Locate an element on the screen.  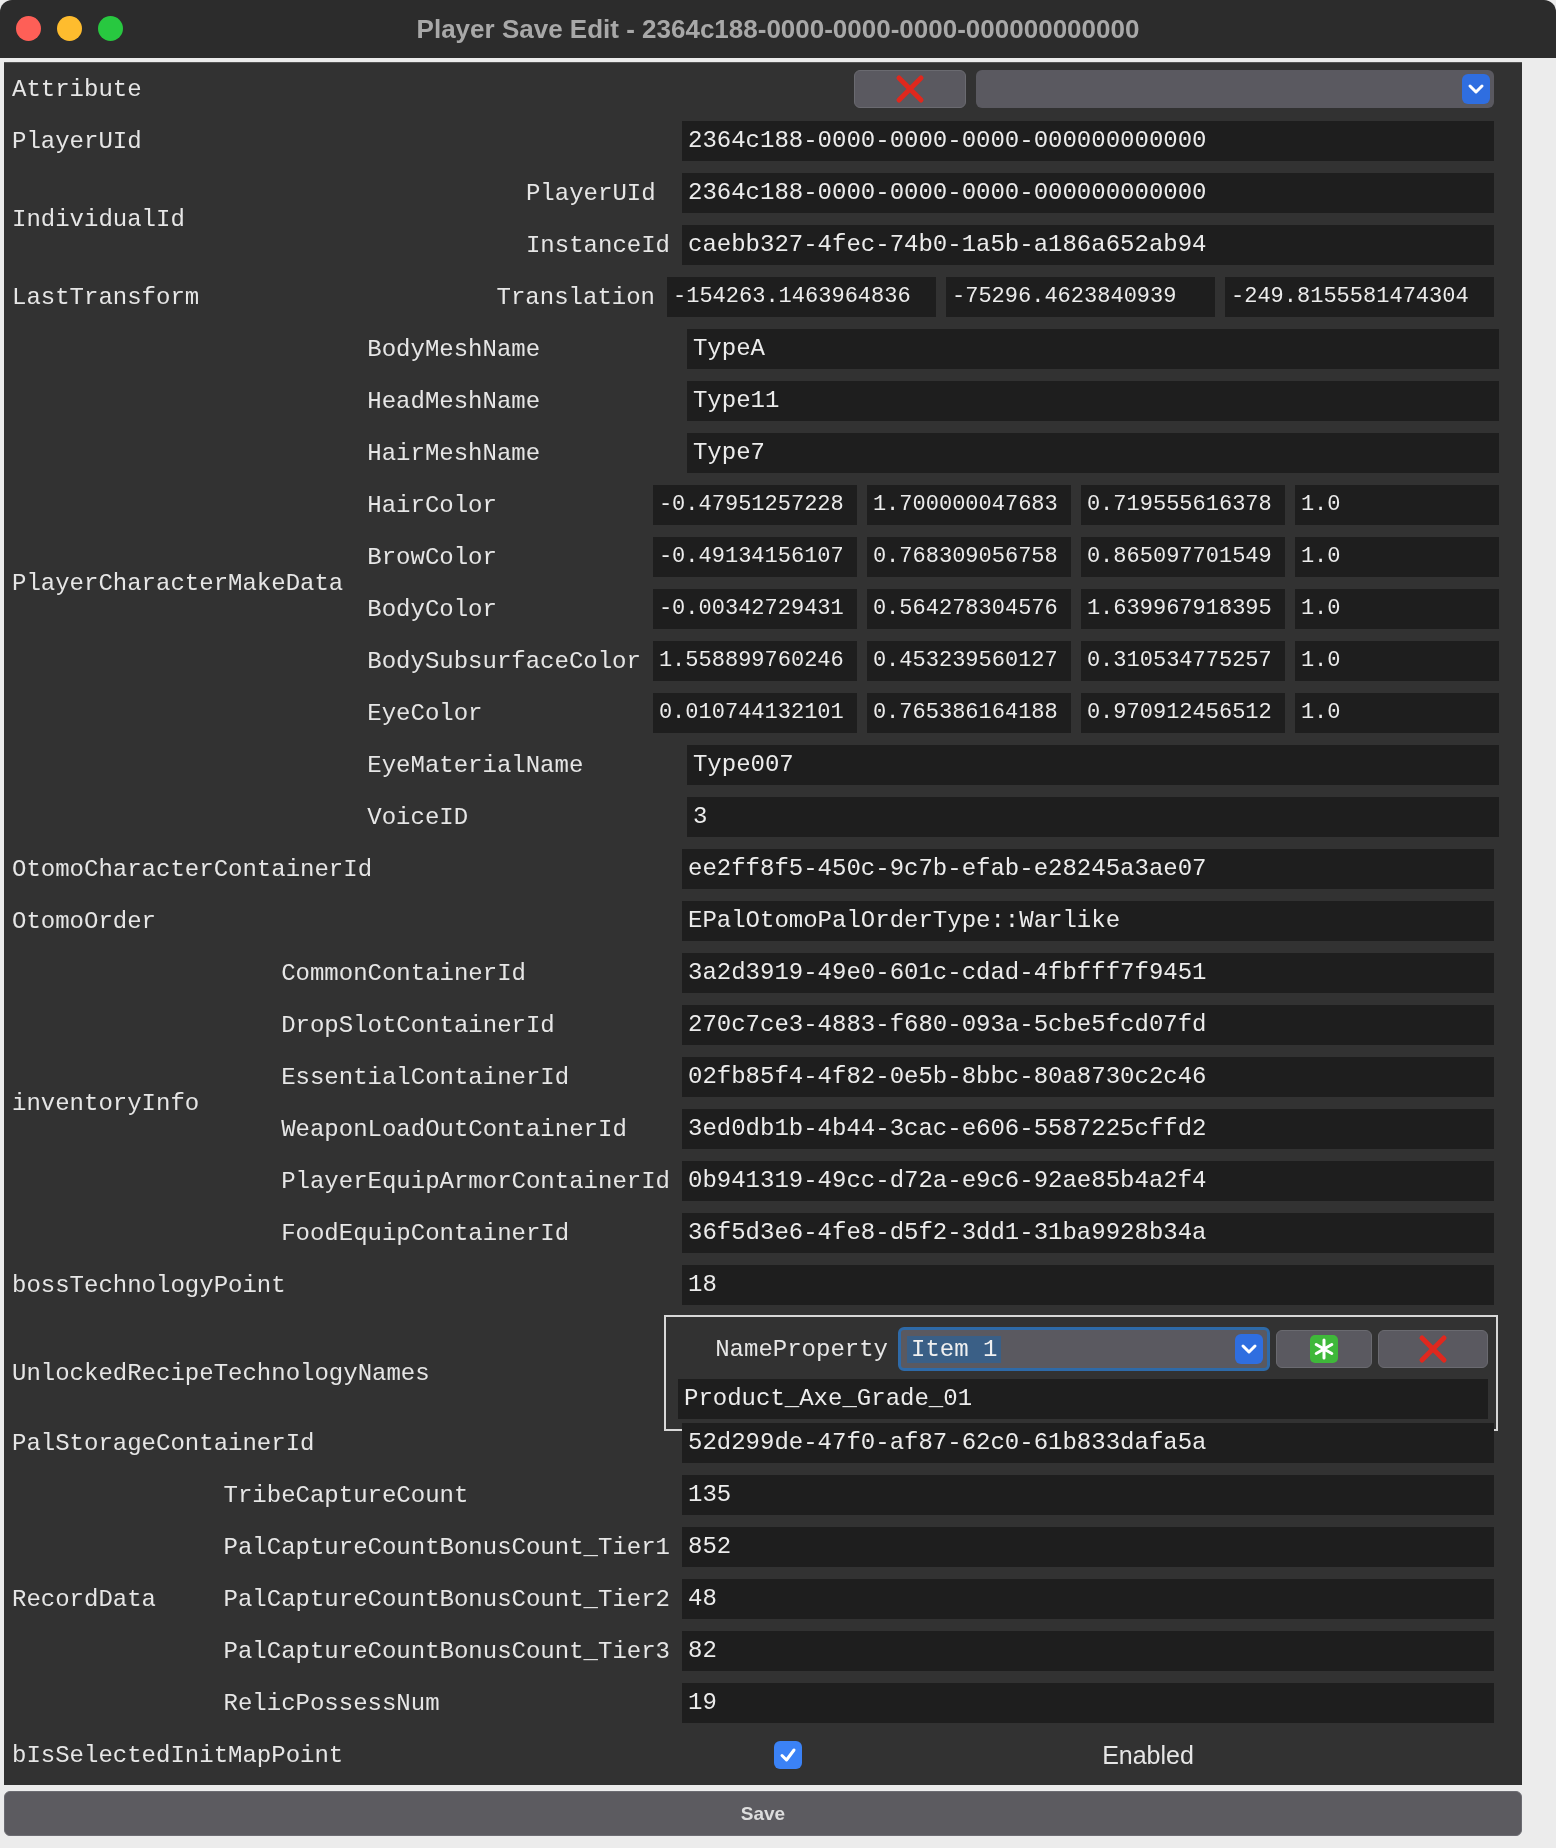
field-label: PalStorageContainerId is located at coordinates (164, 1443).